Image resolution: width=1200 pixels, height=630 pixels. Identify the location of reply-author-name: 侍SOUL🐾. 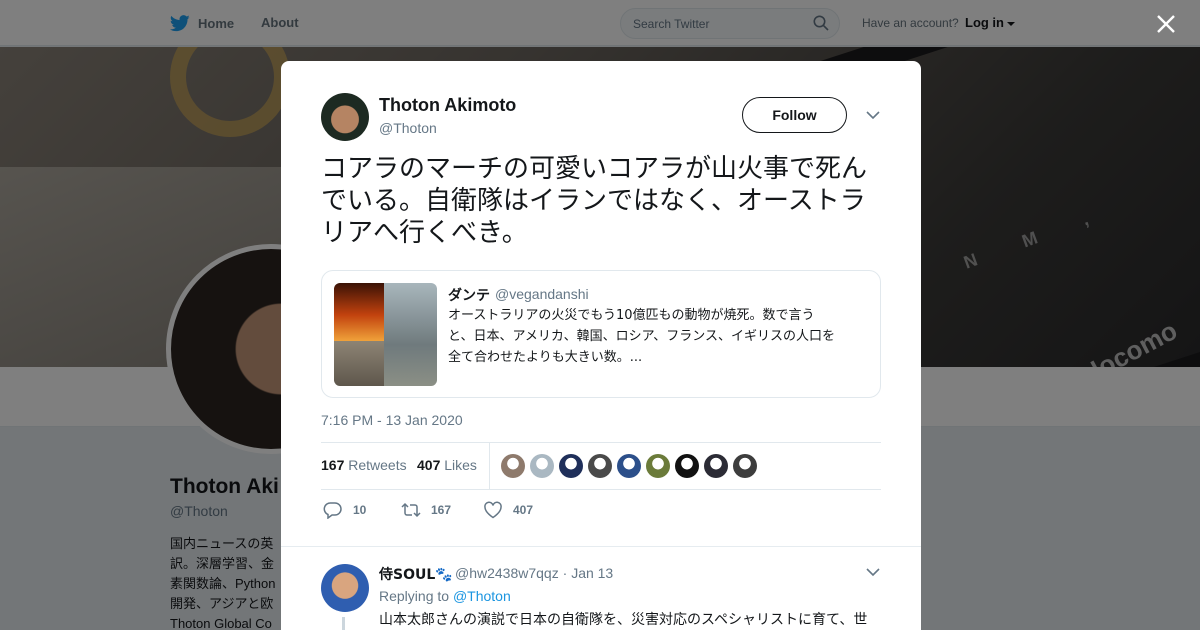
(416, 574).